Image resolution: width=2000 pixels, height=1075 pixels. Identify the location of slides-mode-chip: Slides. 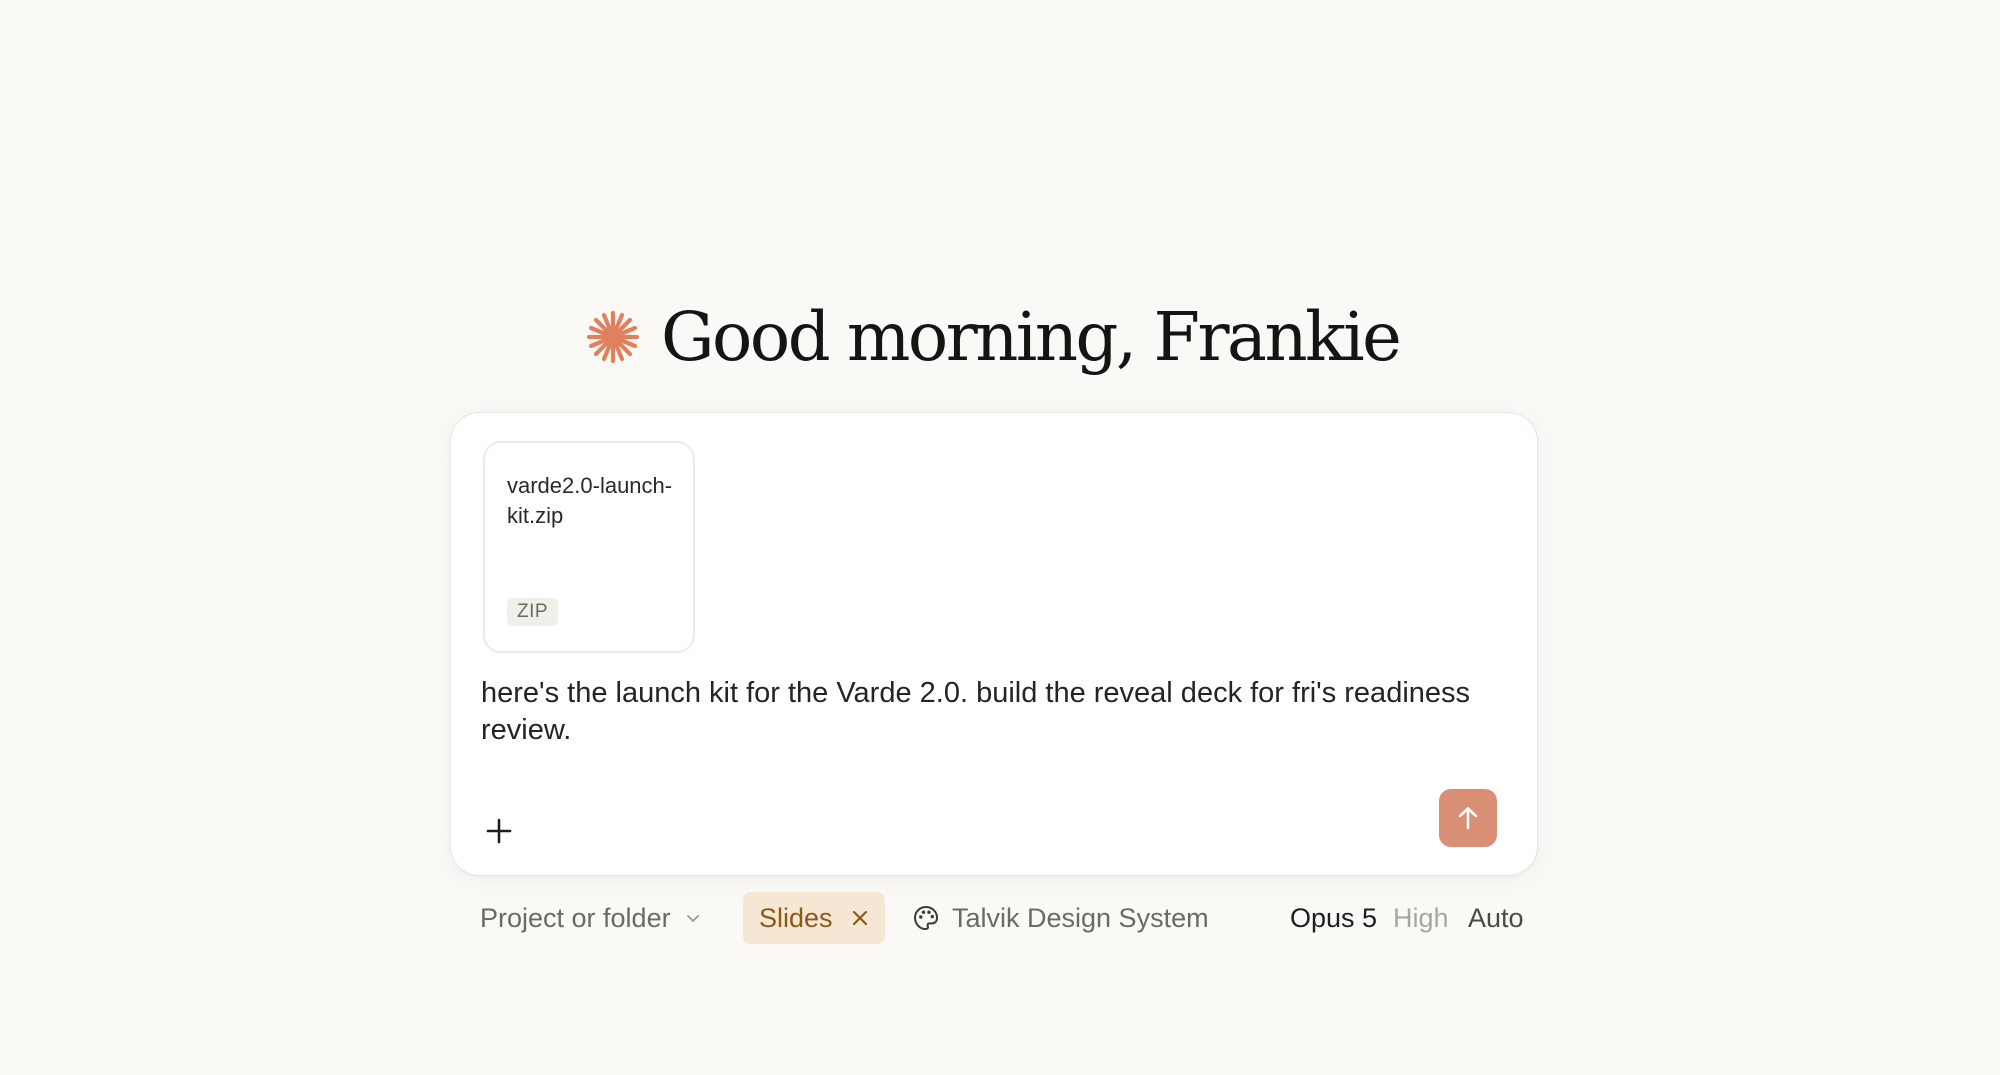
(814, 918).